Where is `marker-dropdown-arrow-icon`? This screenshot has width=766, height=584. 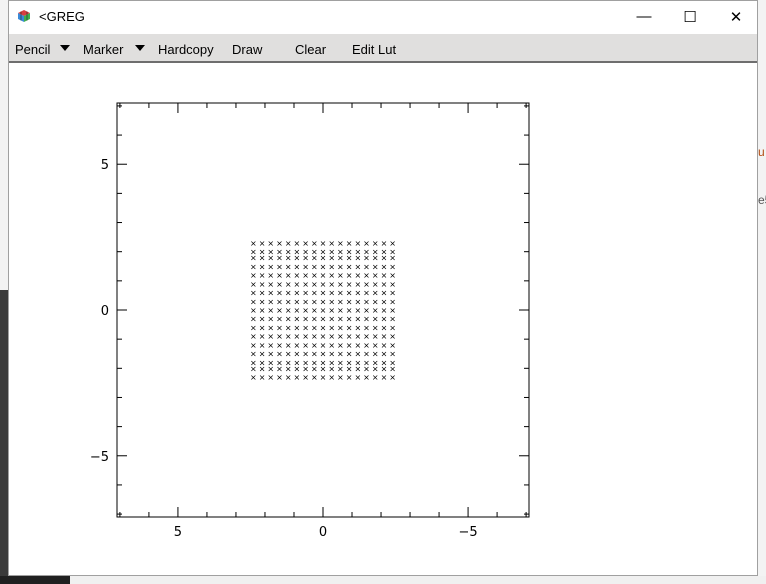 marker-dropdown-arrow-icon is located at coordinates (140, 48).